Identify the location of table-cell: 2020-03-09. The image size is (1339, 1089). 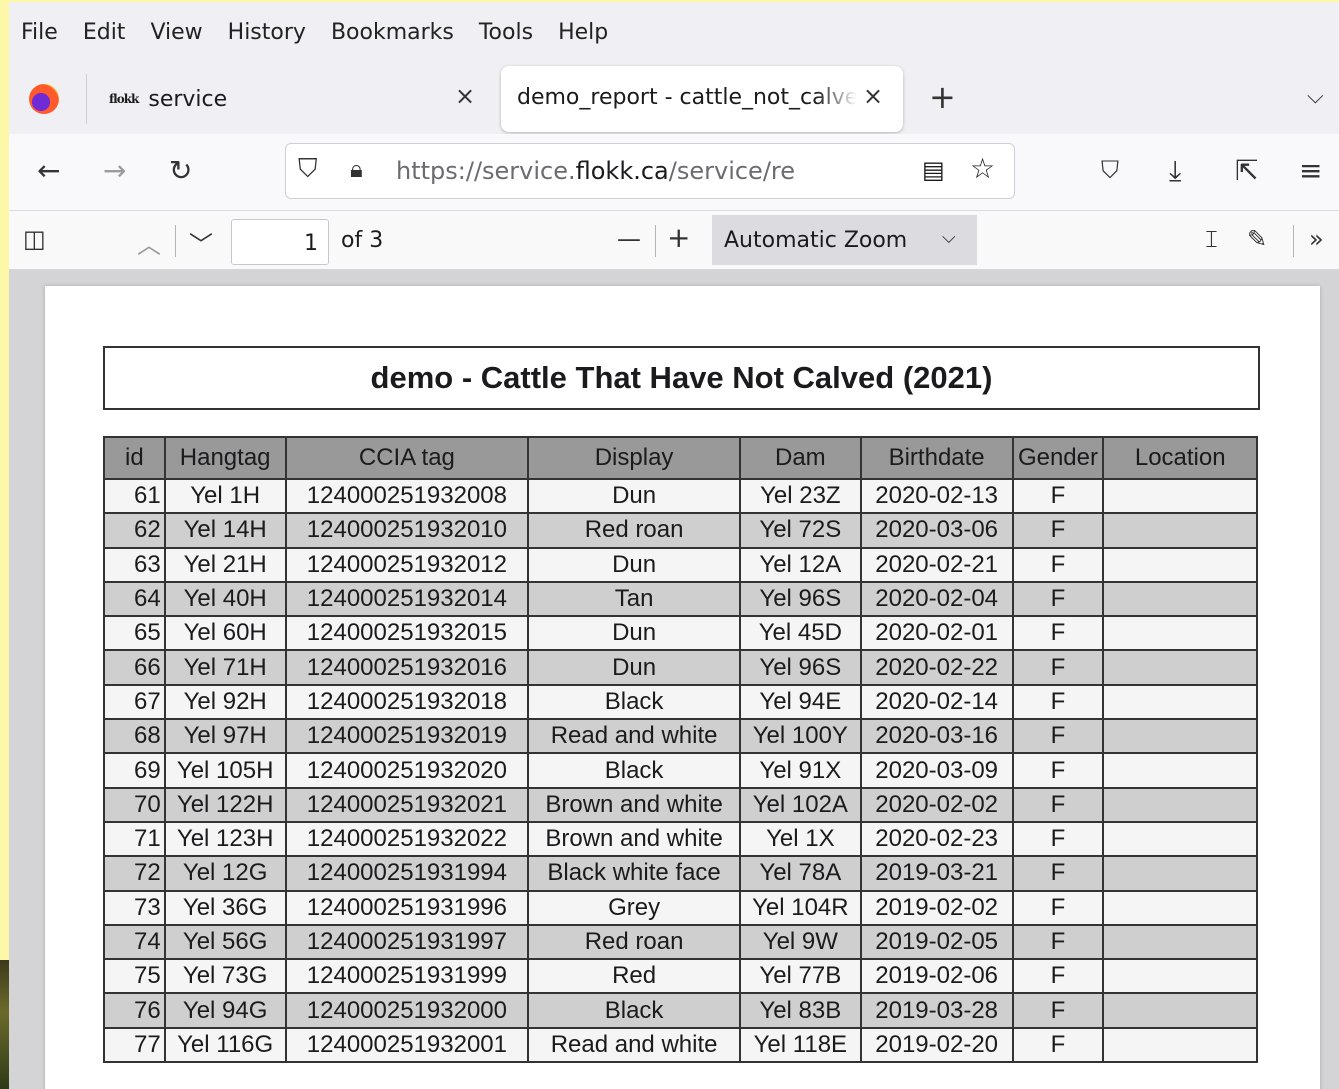
(936, 770).